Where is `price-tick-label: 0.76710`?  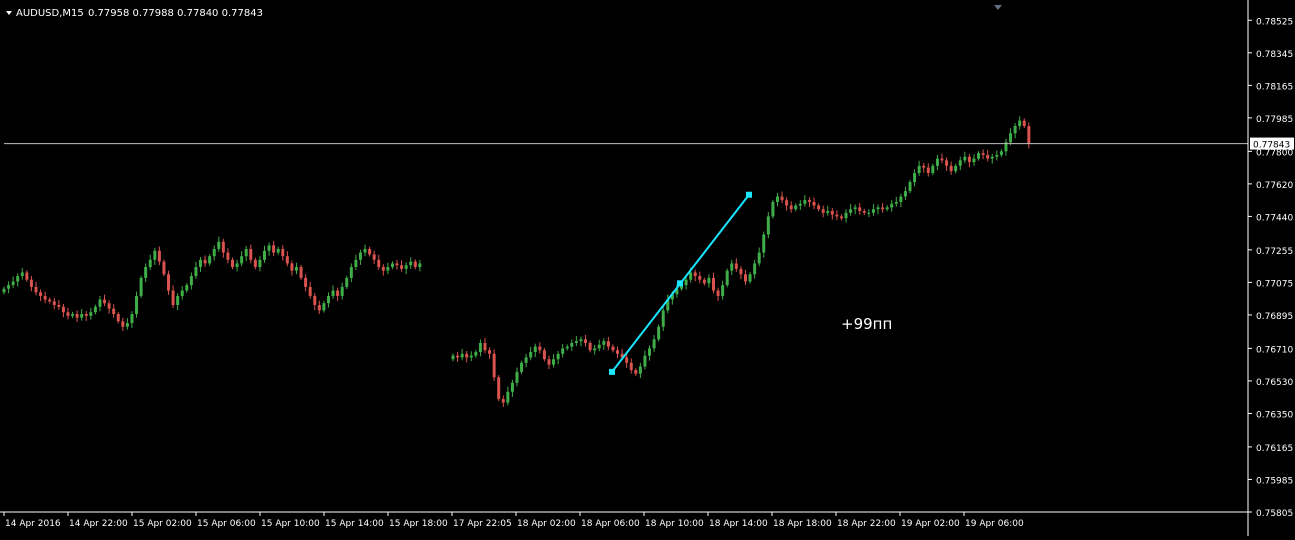
price-tick-label: 0.76710 is located at coordinates (1274, 350).